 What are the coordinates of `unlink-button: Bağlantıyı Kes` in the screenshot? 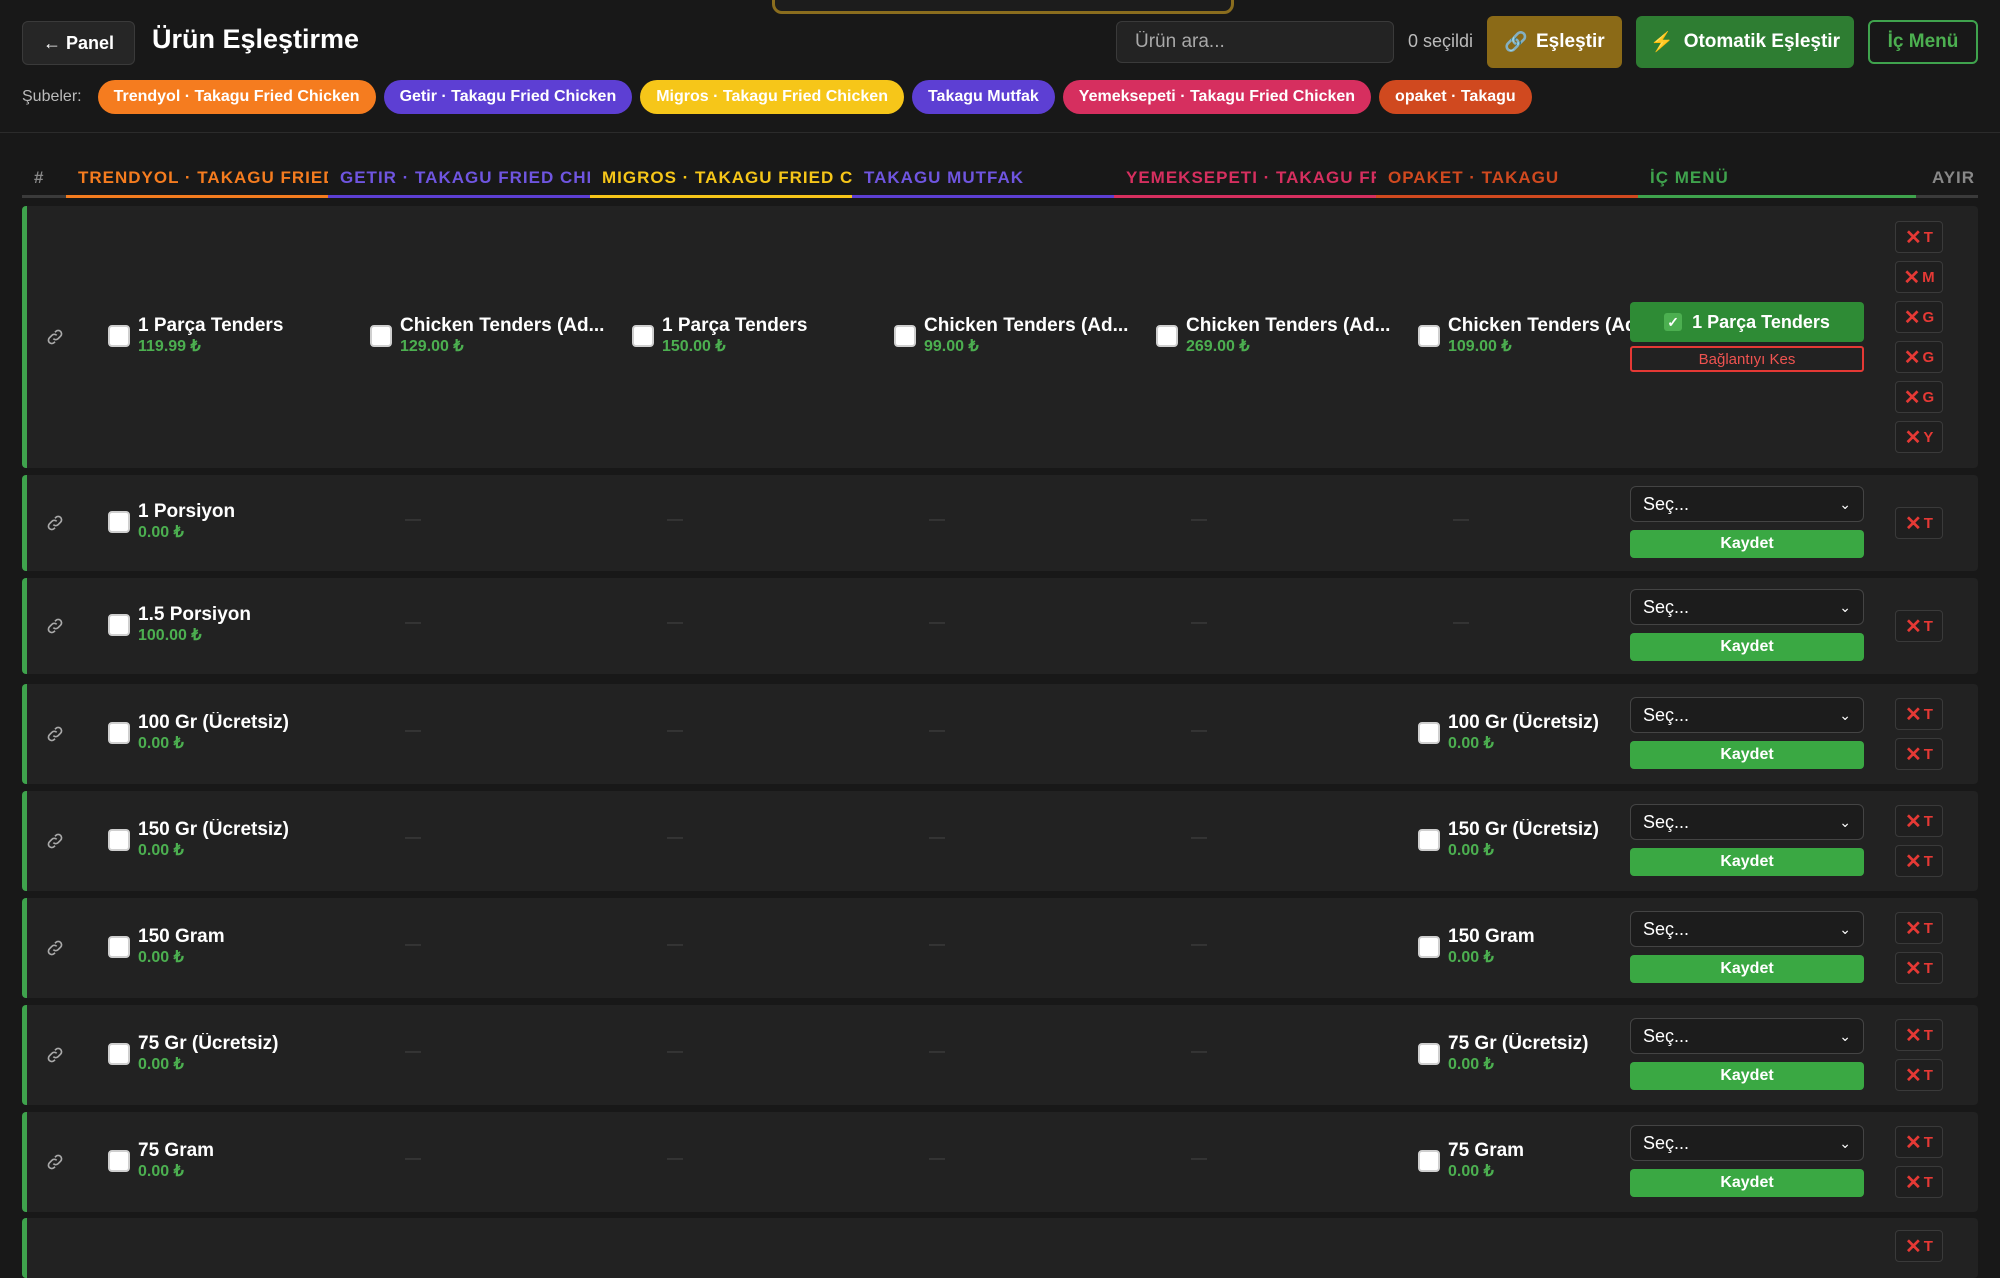 It's located at (1747, 359).